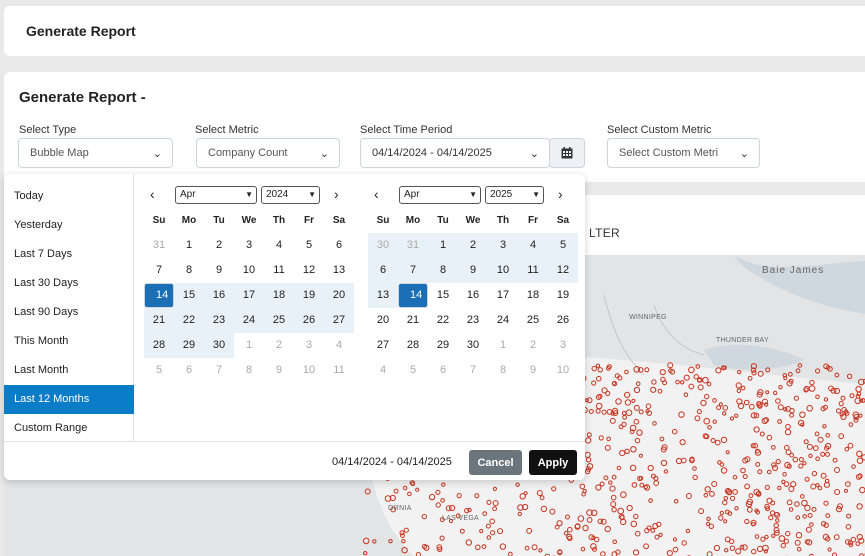  I want to click on range-option: Custom Range, so click(69, 428).